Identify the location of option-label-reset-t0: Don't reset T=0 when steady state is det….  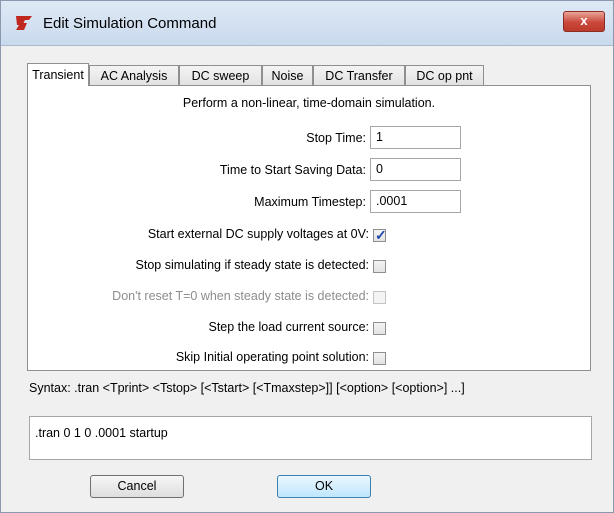
(240, 296).